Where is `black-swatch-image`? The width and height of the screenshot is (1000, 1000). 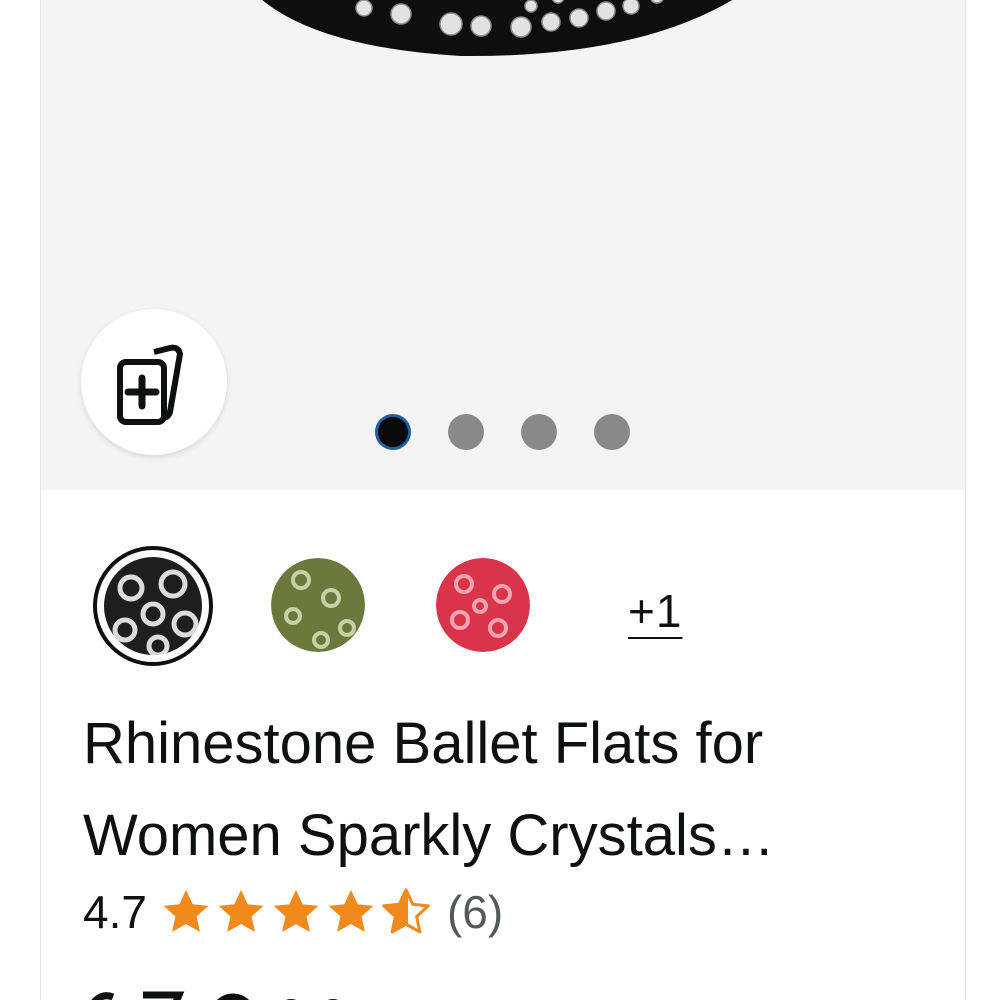 black-swatch-image is located at coordinates (153, 606).